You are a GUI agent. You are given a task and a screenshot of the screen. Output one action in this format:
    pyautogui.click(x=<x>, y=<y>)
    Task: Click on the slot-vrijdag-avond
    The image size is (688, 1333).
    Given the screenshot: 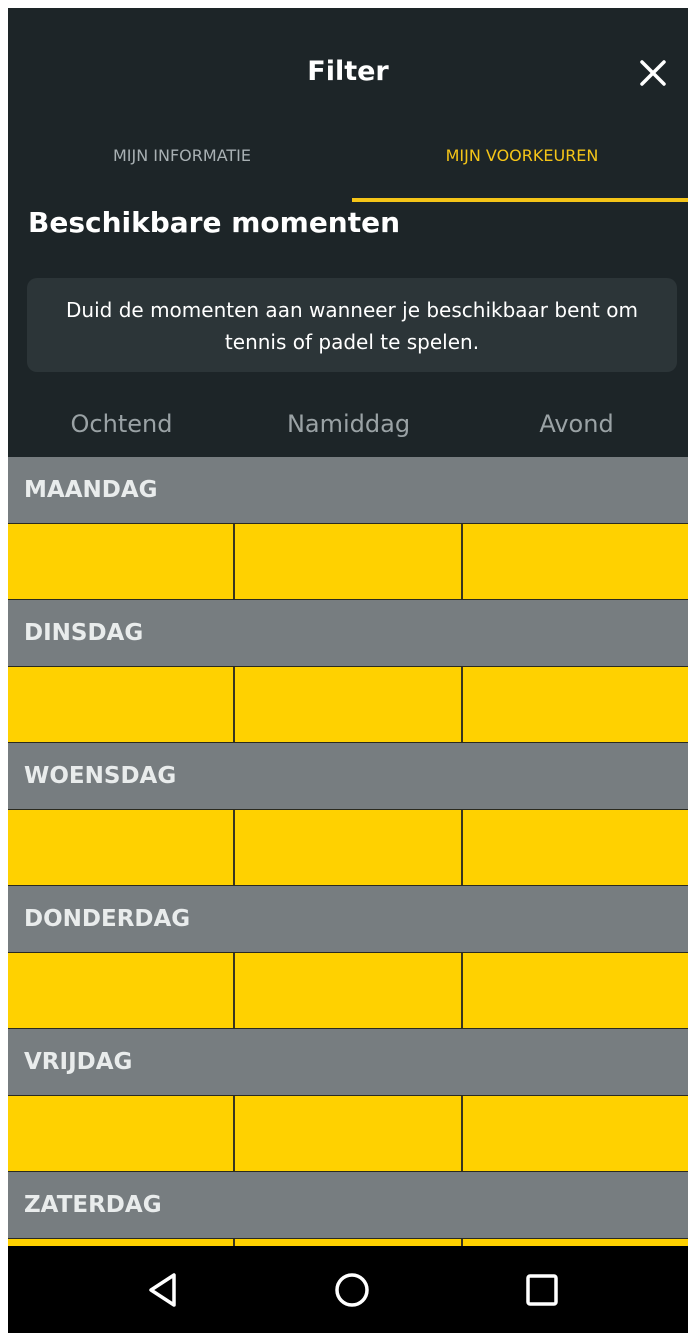 What is the action you would take?
    pyautogui.click(x=575, y=1133)
    